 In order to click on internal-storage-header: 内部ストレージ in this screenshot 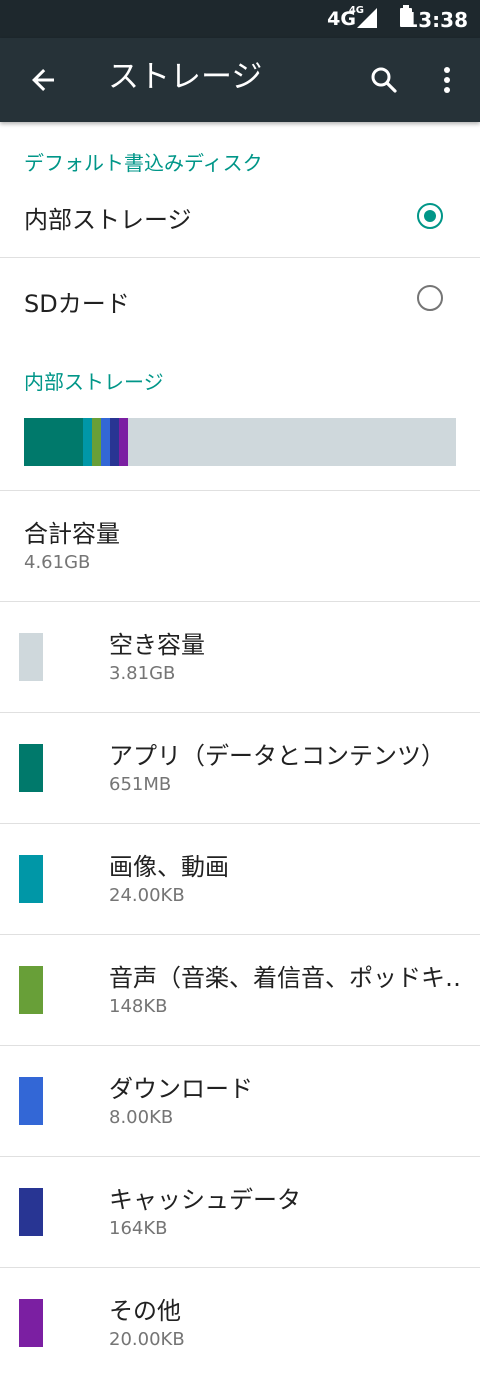, I will do `click(94, 382)`.